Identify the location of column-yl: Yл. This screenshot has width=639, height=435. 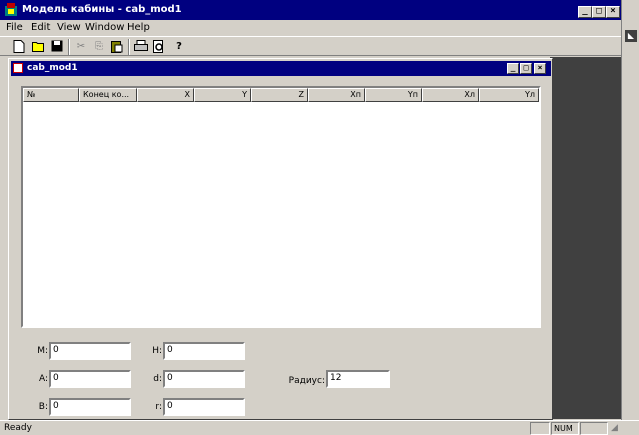
(509, 95).